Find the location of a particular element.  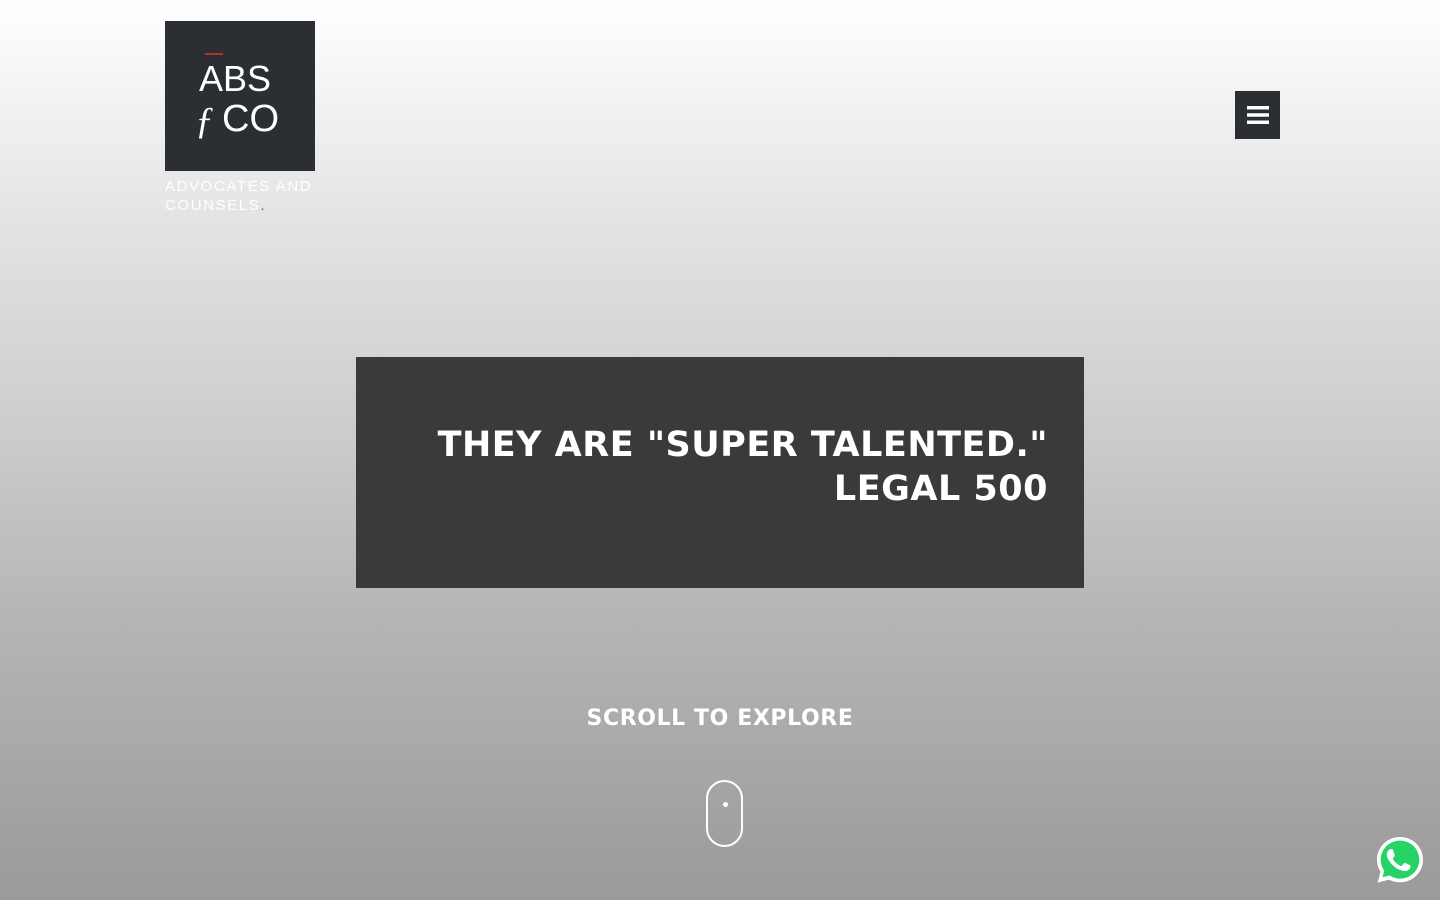

logo-text-co: CO is located at coordinates (250, 119).